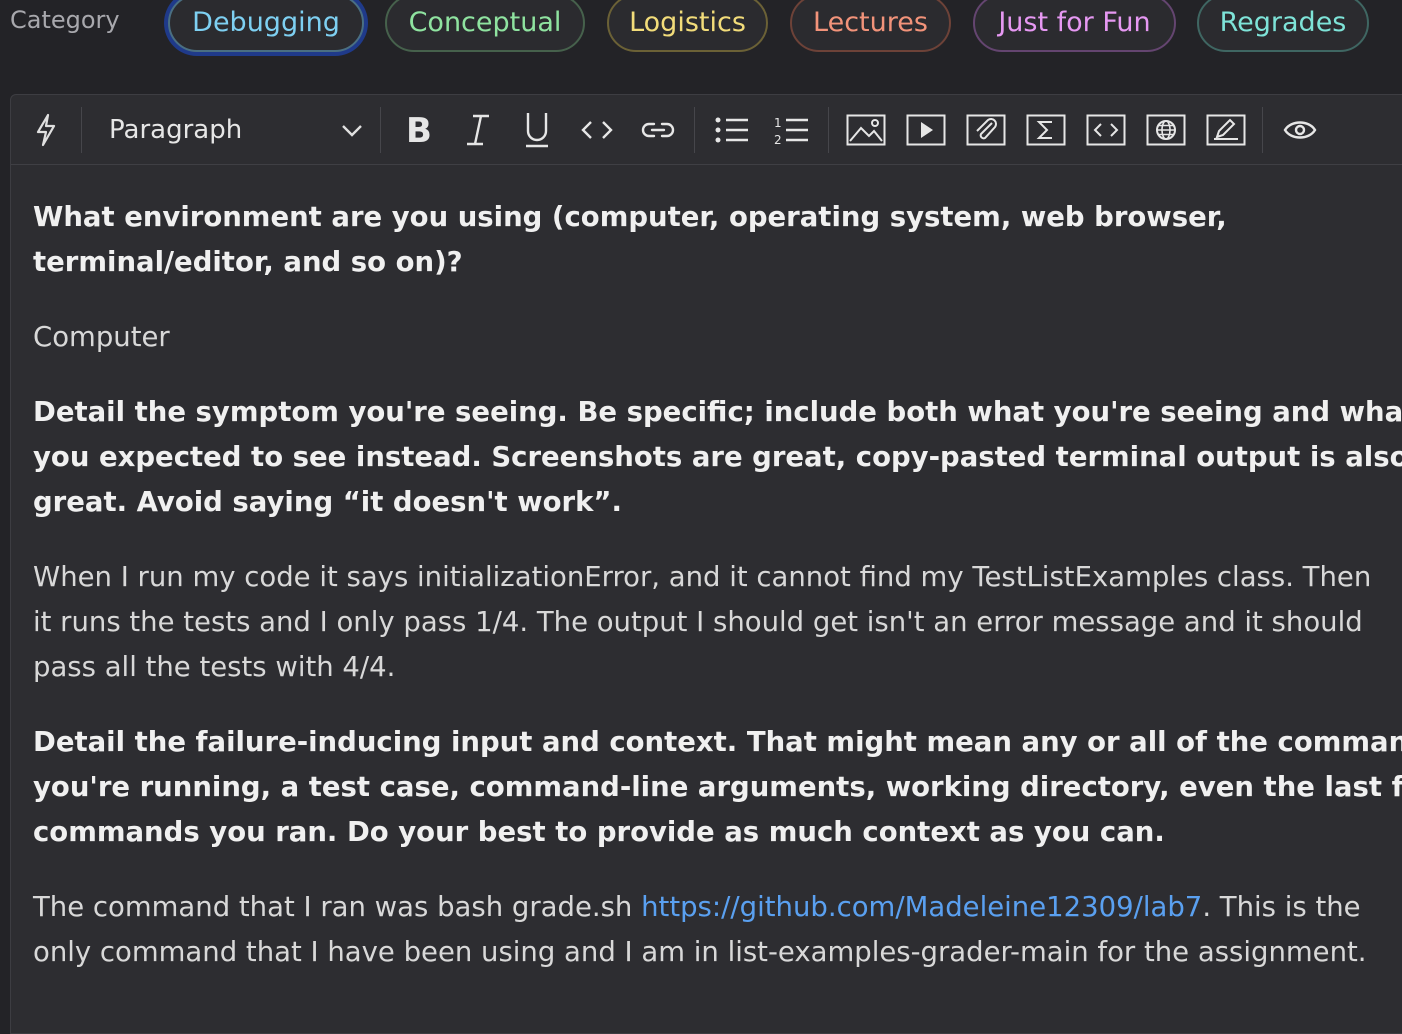 Image resolution: width=1402 pixels, height=1034 pixels. What do you see at coordinates (352, 130) in the screenshot?
I see `chevron-down-icon` at bounding box center [352, 130].